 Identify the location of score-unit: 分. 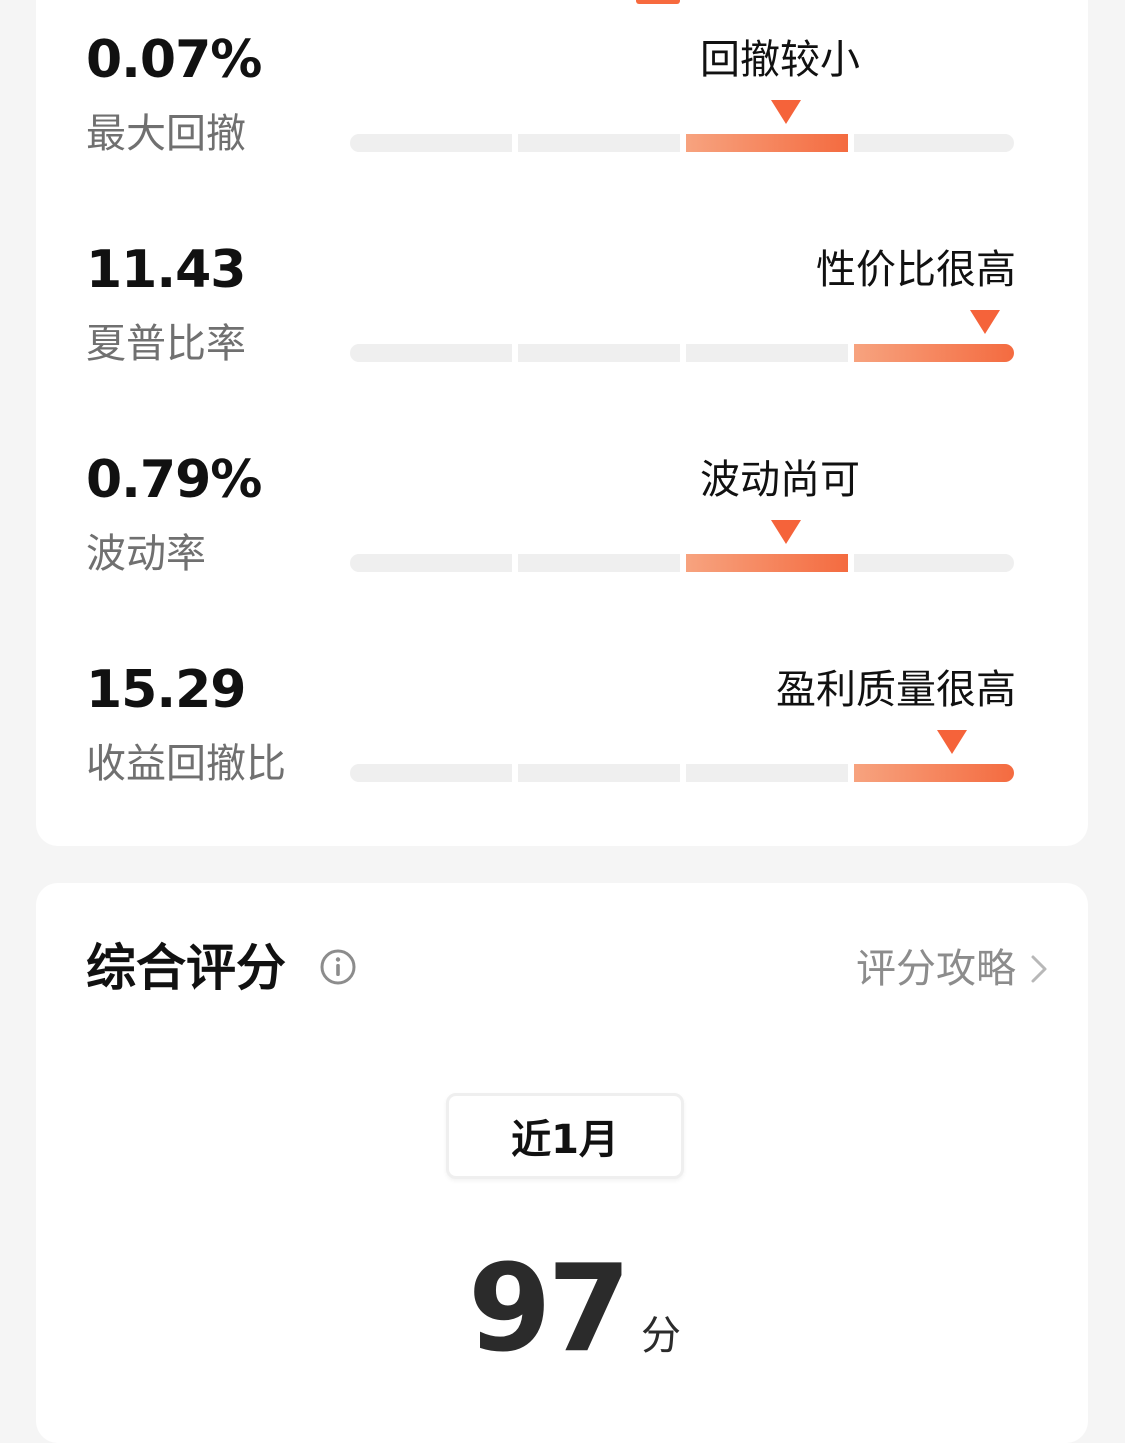
(661, 1336).